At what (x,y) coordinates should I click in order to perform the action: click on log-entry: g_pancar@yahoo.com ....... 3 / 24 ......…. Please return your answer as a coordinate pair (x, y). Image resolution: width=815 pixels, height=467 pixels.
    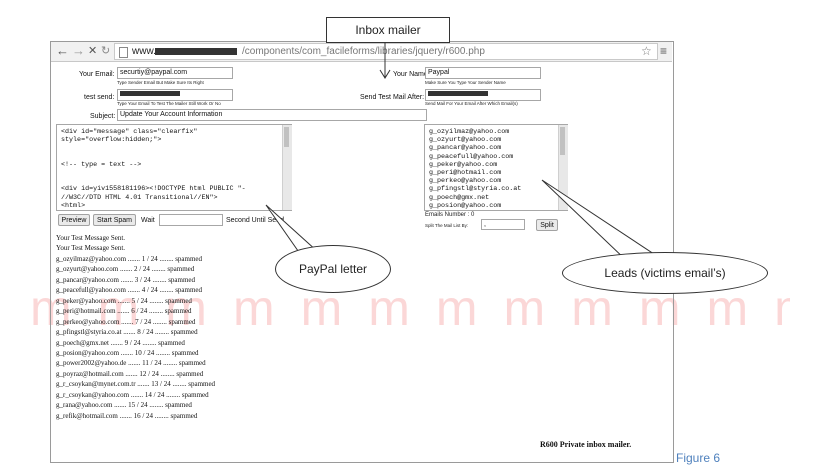
    Looking at the image, I should click on (126, 279).